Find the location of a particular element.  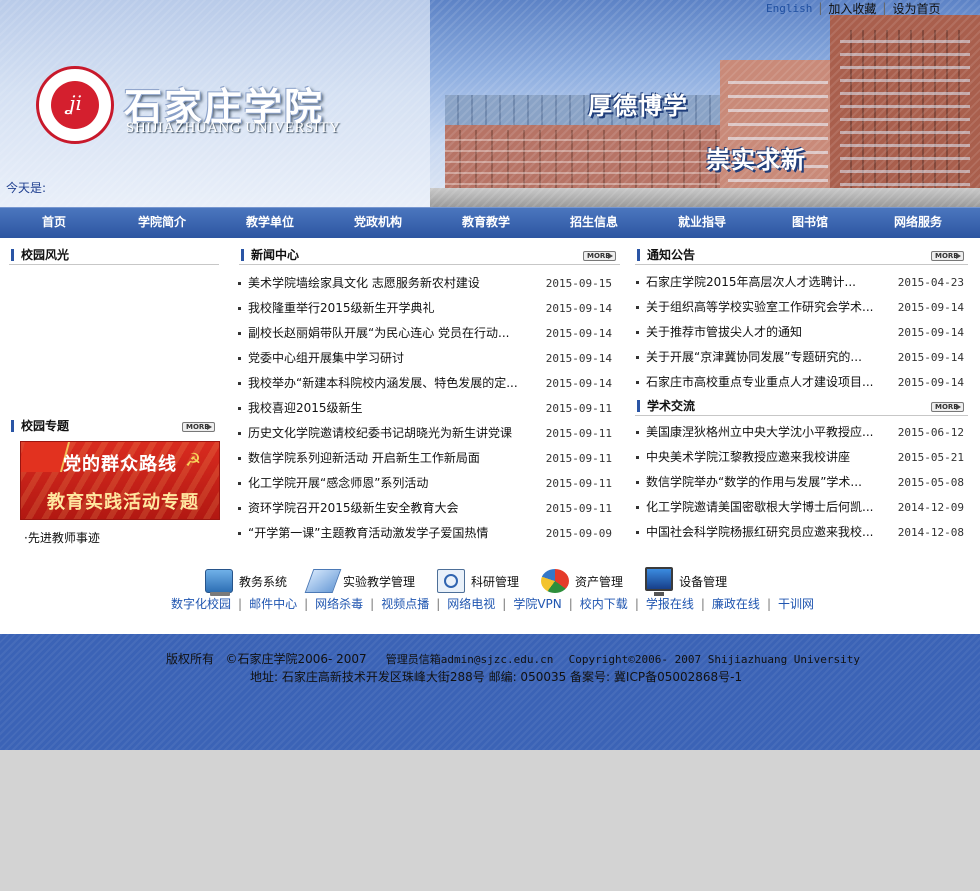

nav-item-library: 图书馆 is located at coordinates (810, 223).